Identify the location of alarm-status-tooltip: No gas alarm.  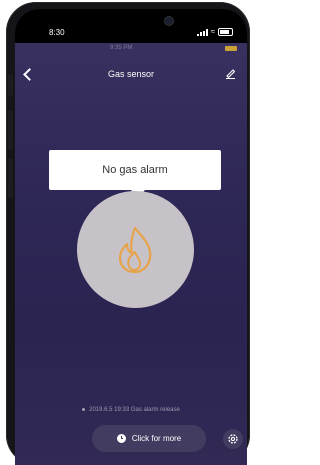
(135, 173).